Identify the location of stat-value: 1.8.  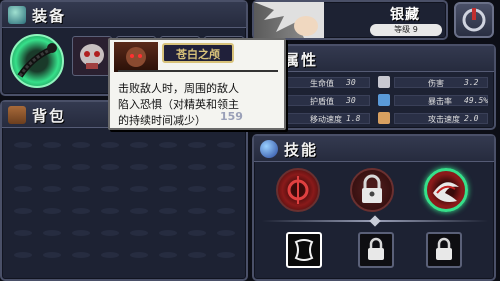
(353, 118).